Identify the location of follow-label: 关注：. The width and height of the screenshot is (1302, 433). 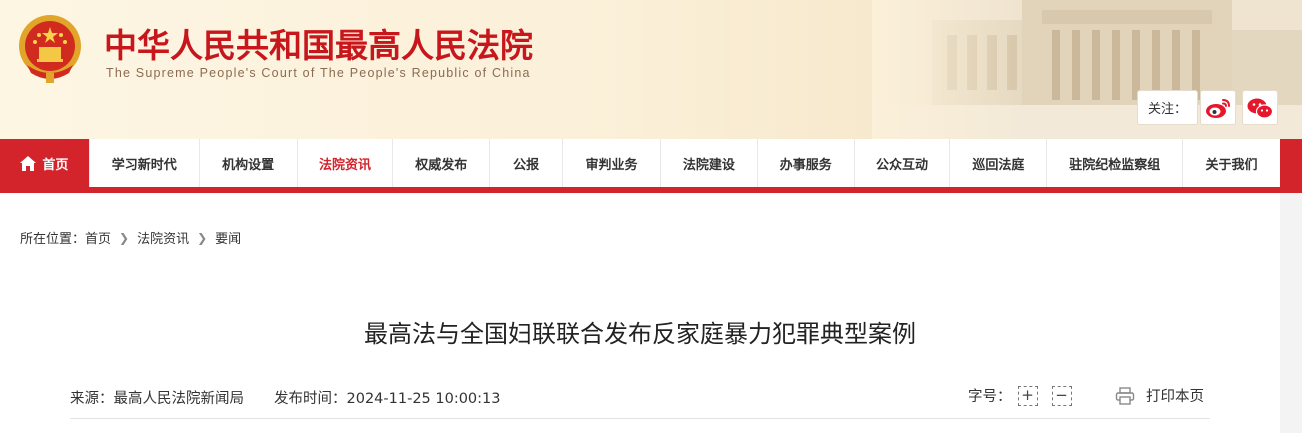
(1167, 107).